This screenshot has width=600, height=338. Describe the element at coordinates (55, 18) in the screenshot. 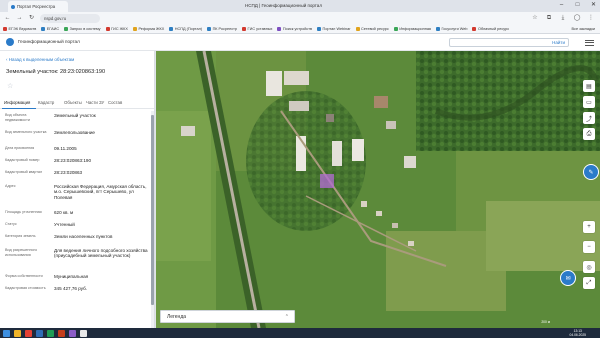

I see `url-text: nspd.gov.ru` at that location.